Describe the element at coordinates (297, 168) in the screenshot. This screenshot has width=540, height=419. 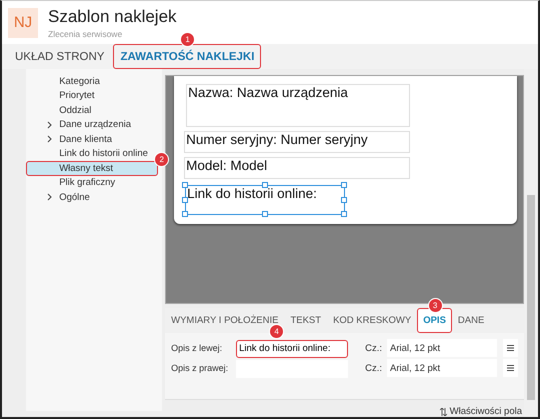
I see `label-text-field: Model` at that location.